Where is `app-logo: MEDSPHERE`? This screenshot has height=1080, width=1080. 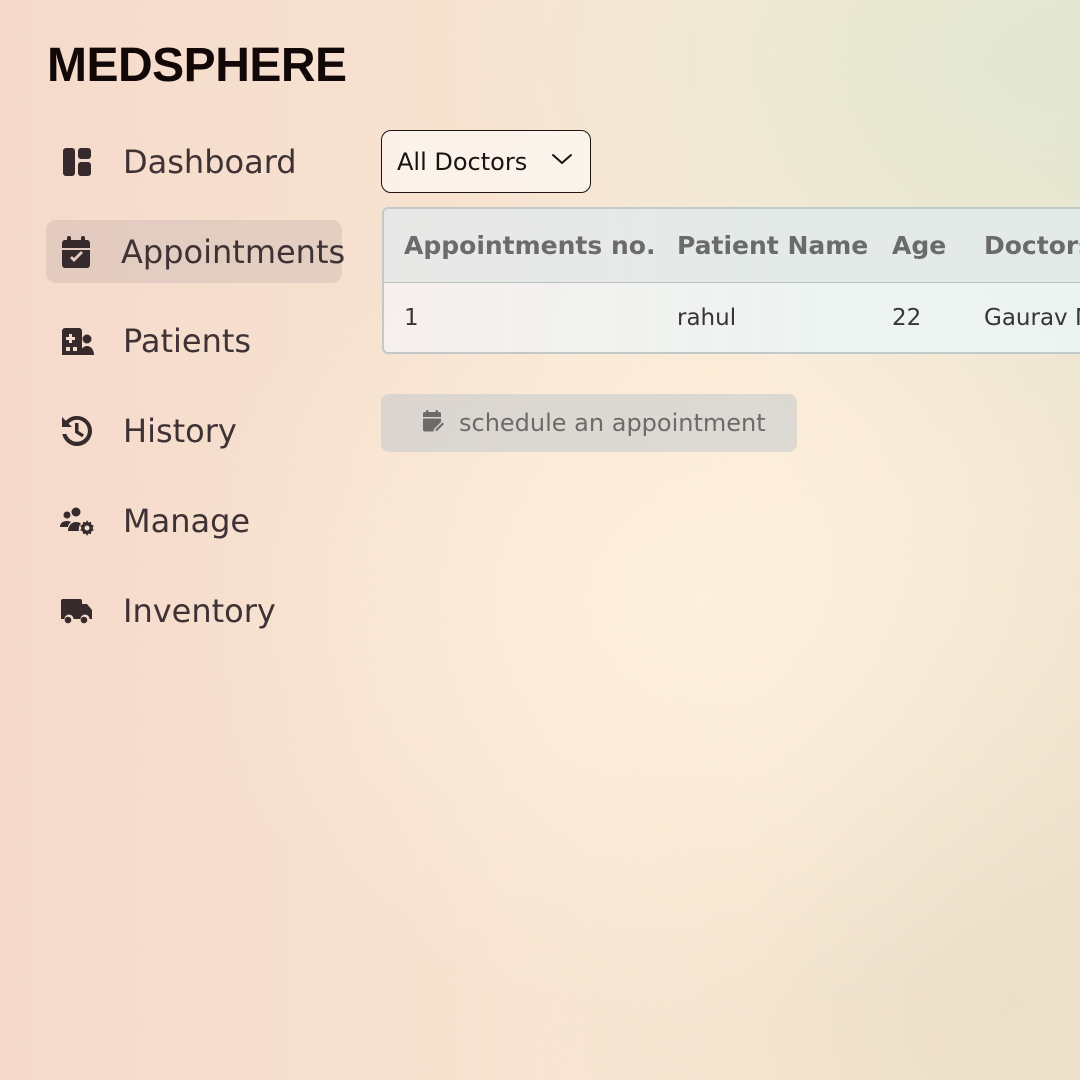 app-logo: MEDSPHERE is located at coordinates (197, 65).